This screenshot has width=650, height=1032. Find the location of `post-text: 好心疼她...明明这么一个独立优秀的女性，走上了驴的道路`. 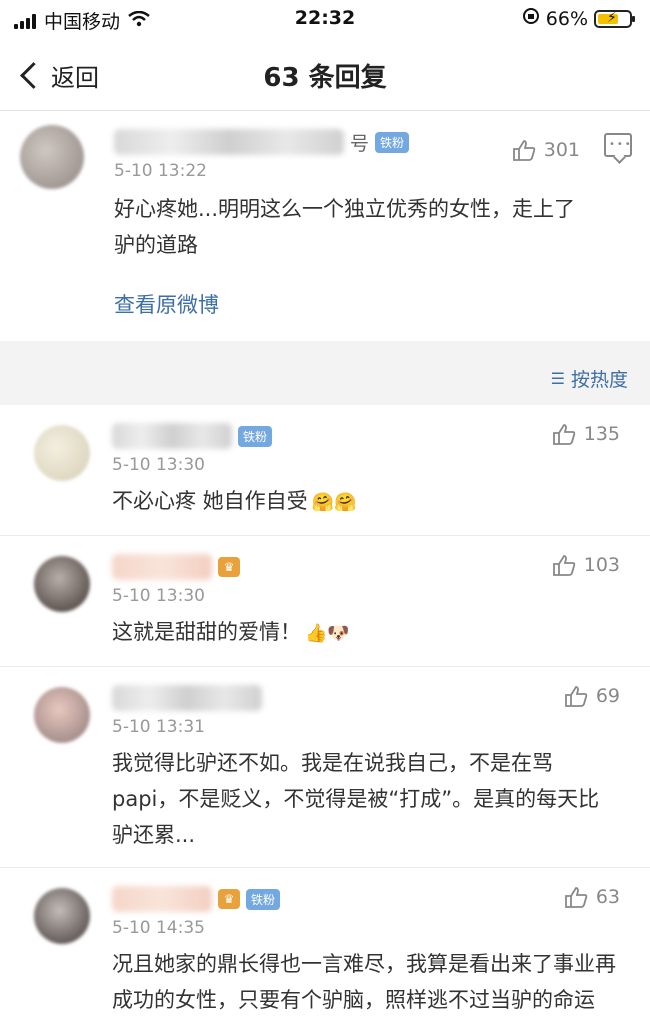

post-text: 好心疼她...明明这么一个独立优秀的女性，走上了驴的道路 is located at coordinates (345, 227).